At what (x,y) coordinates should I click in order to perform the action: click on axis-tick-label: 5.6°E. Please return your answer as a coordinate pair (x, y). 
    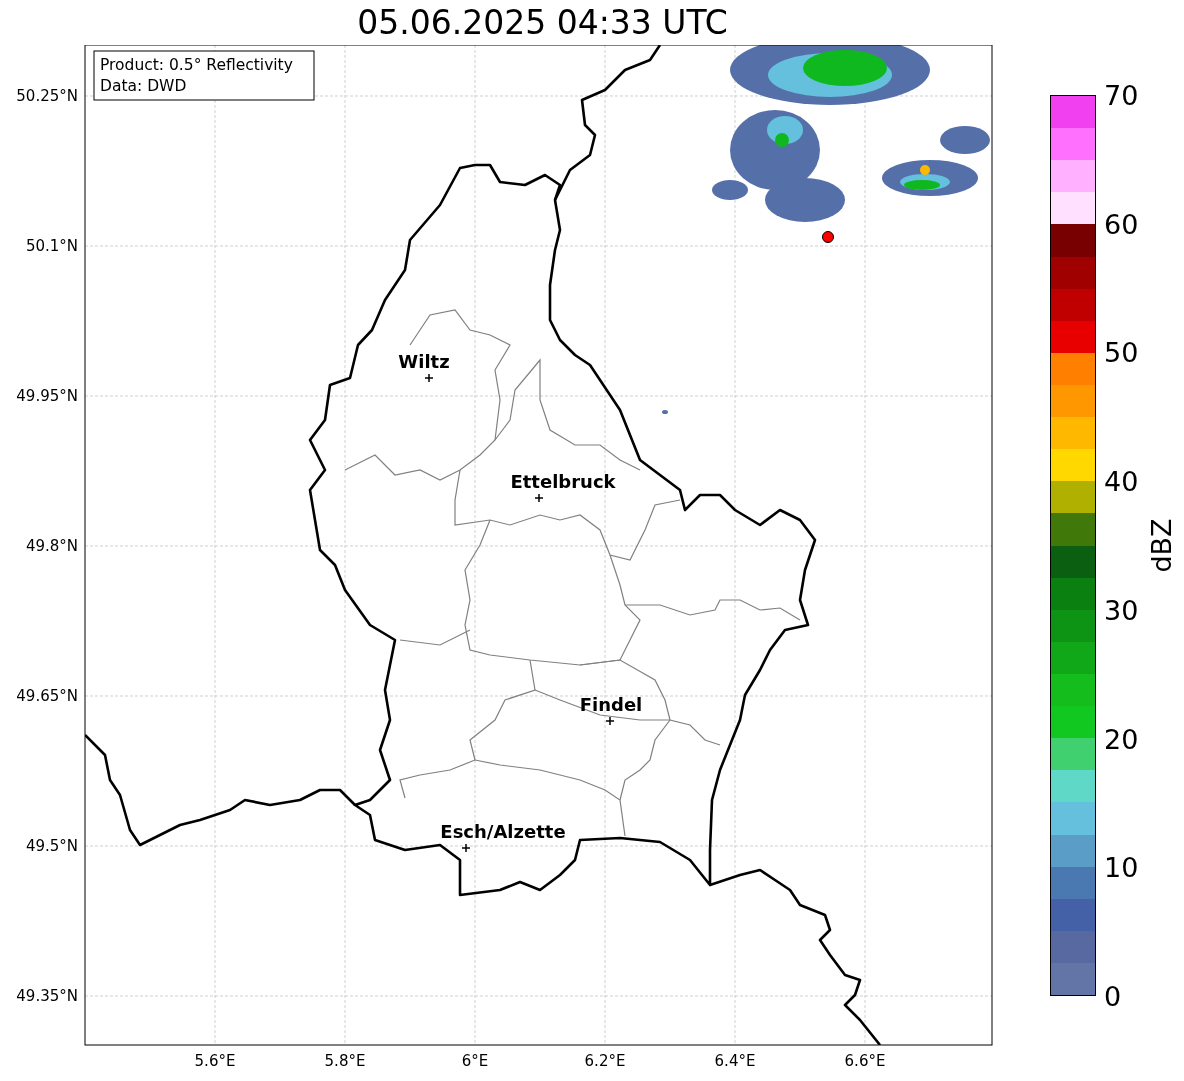
    Looking at the image, I should click on (215, 1061).